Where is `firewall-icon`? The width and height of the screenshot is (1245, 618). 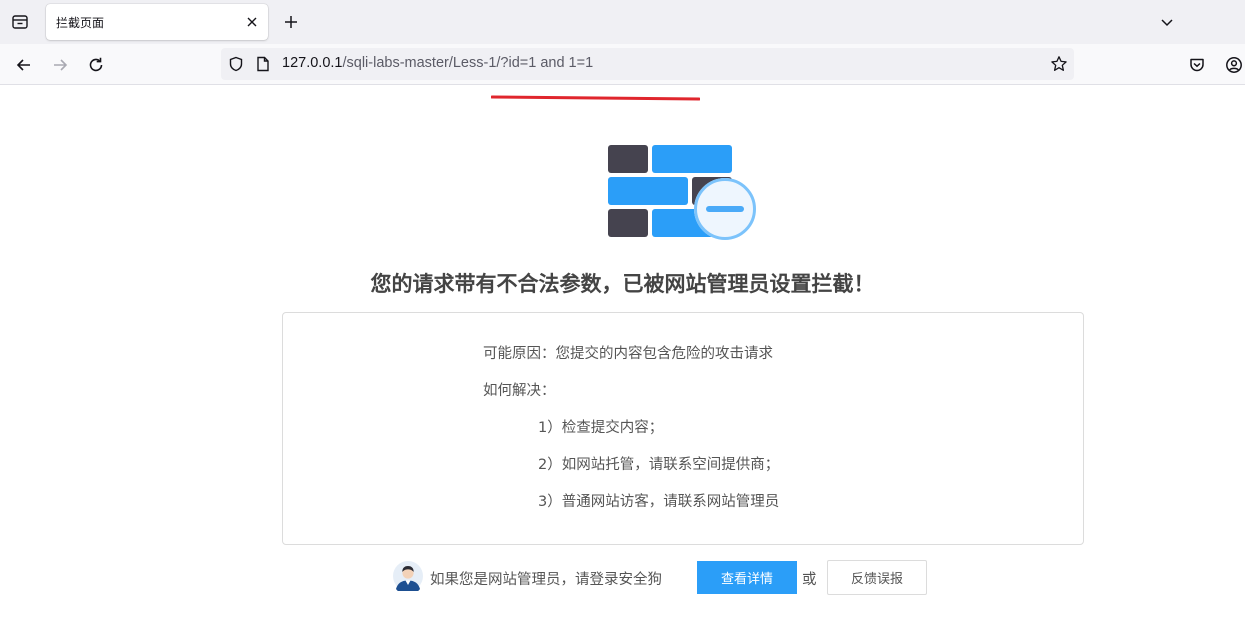
firewall-icon is located at coordinates (682, 192).